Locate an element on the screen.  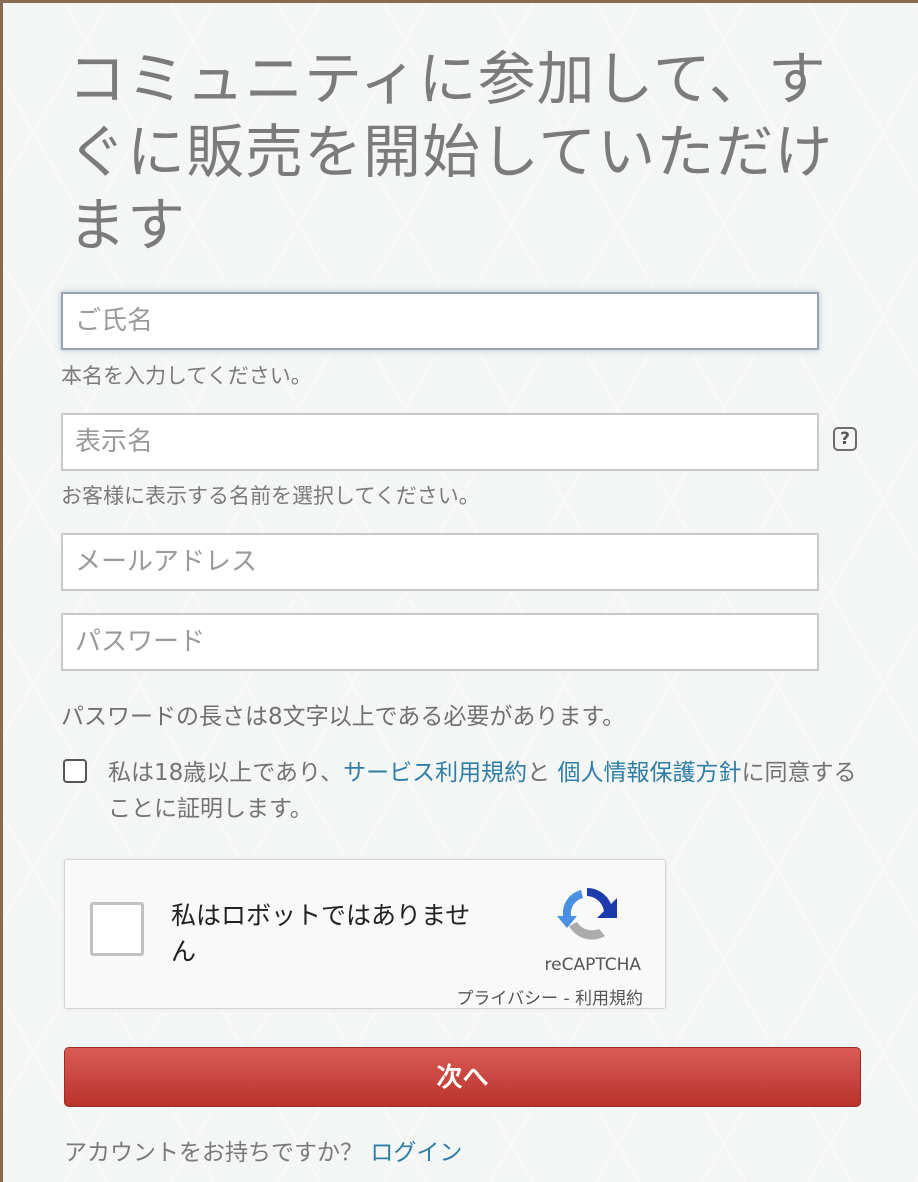
agreement-prefix: 私は18歳以上であり、 is located at coordinates (226, 773).